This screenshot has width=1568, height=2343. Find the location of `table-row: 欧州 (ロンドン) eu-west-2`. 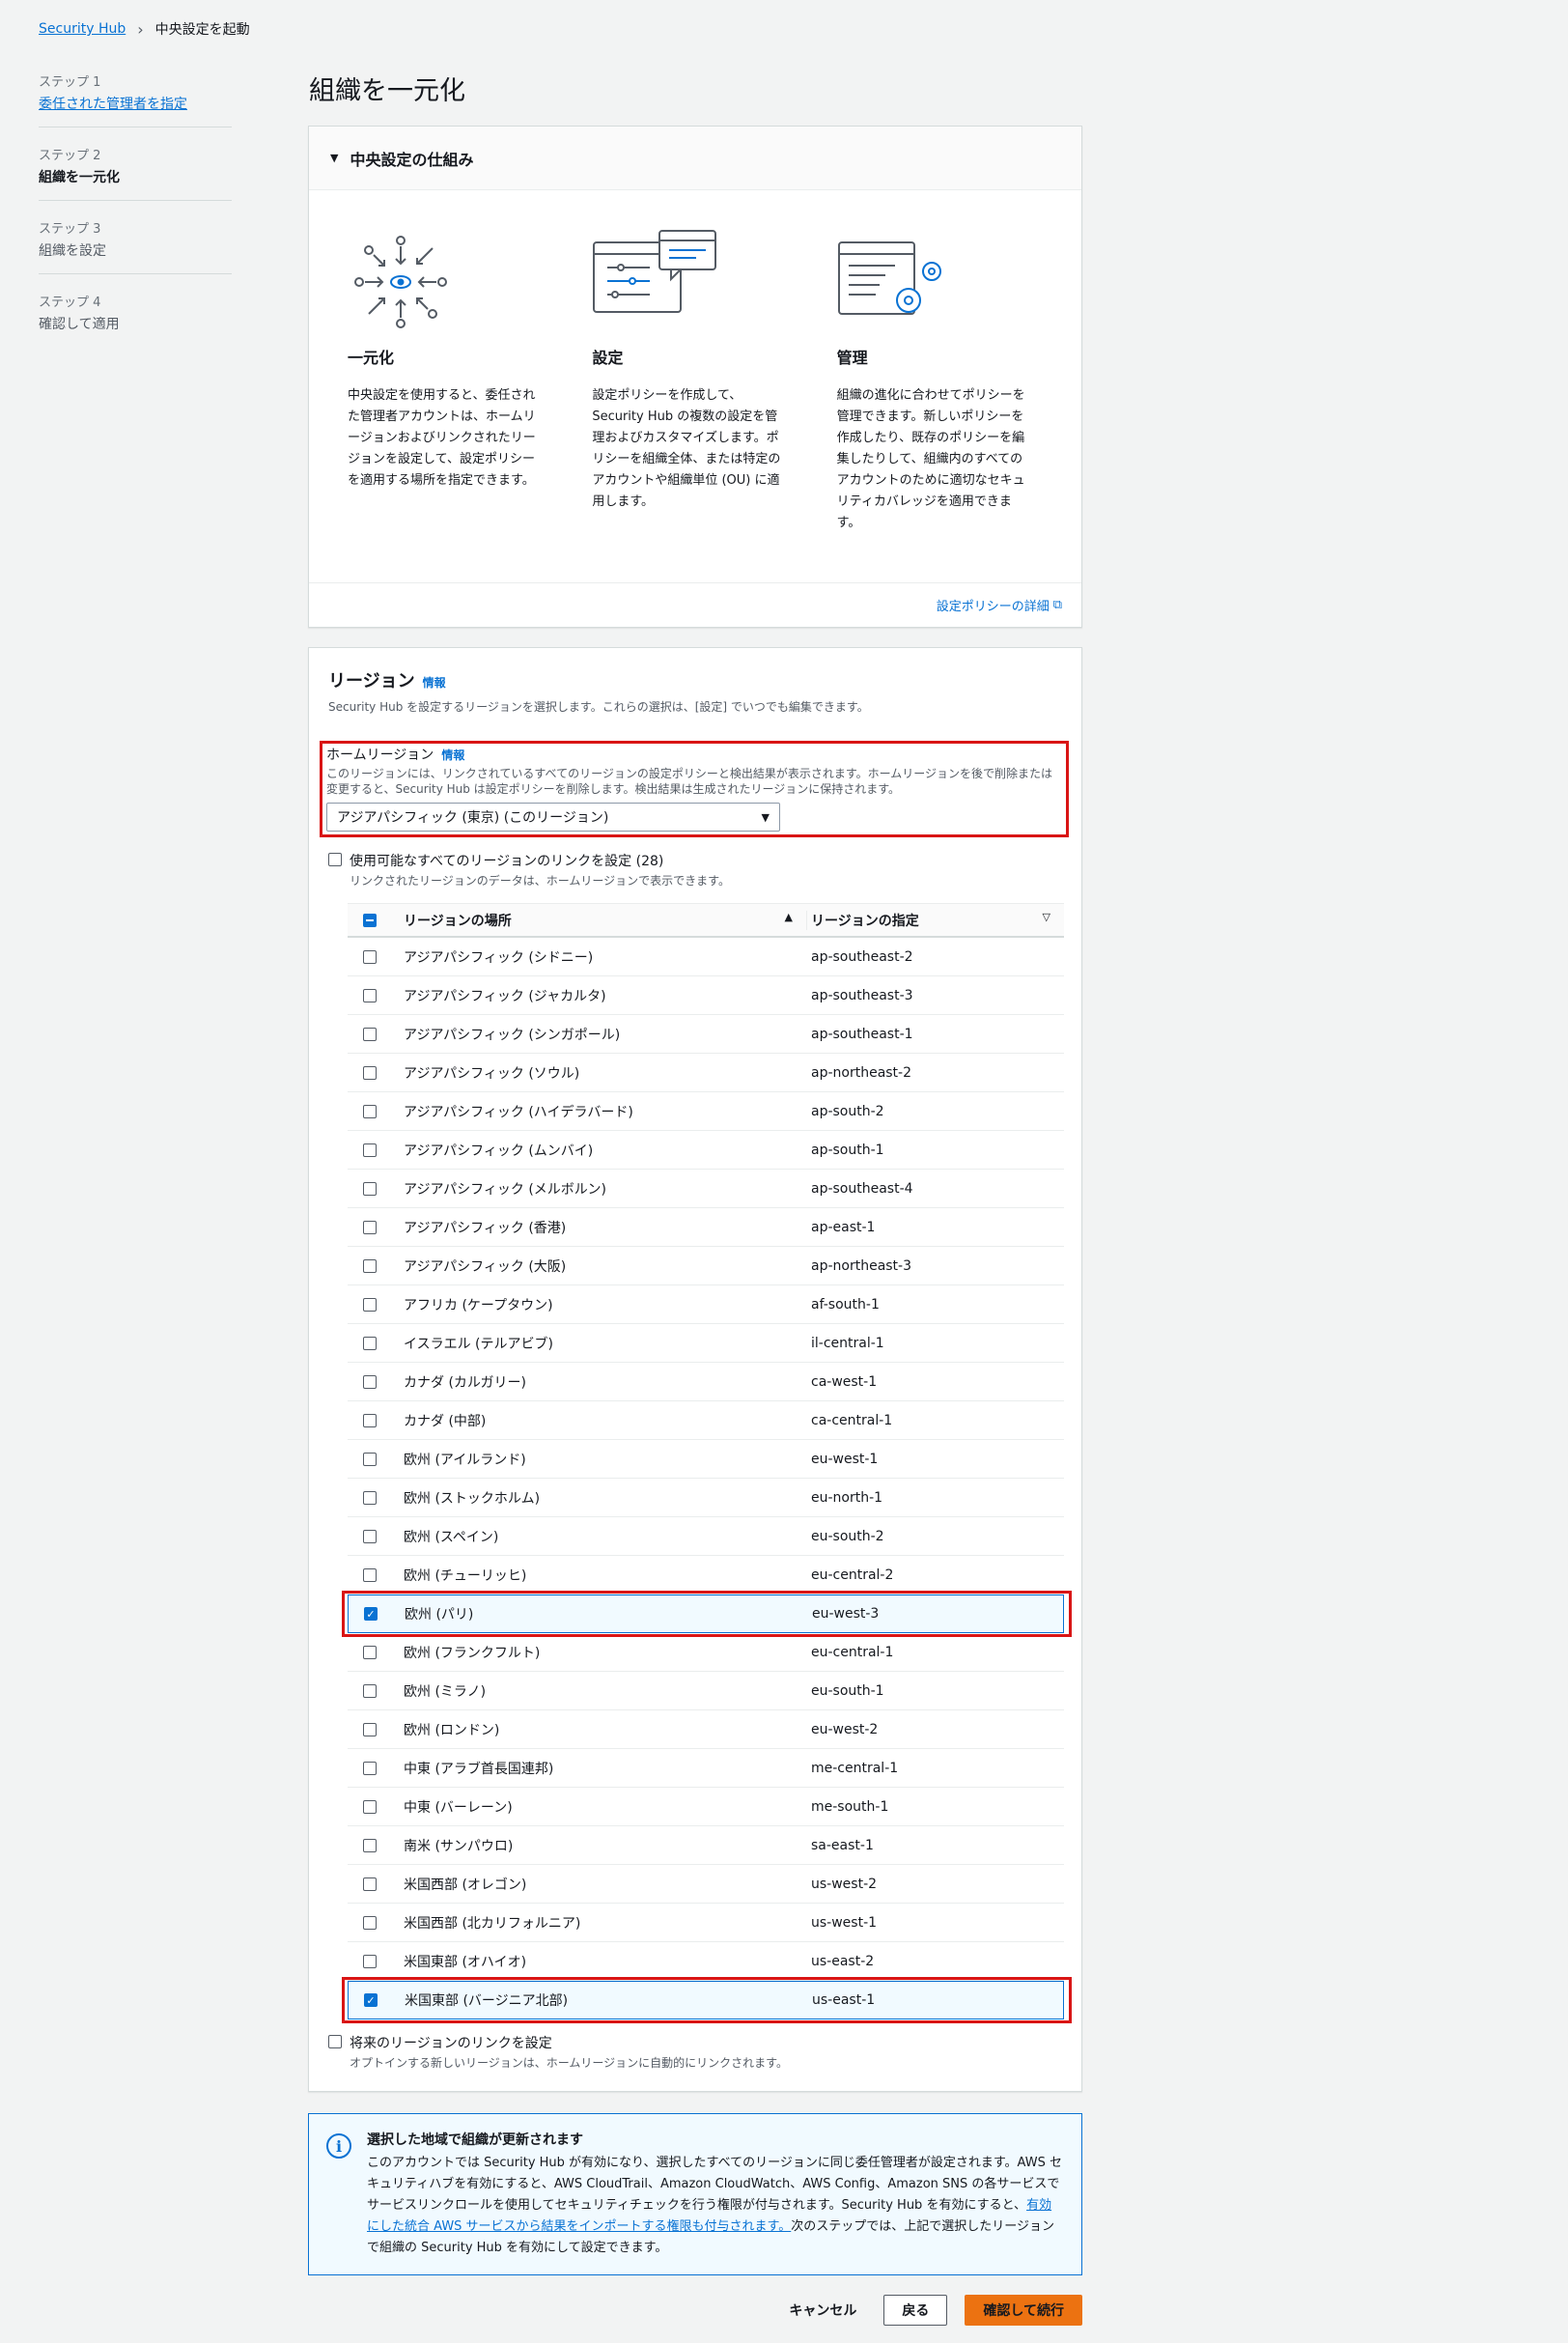

table-row: 欧州 (ロンドン) eu-west-2 is located at coordinates (706, 1730).